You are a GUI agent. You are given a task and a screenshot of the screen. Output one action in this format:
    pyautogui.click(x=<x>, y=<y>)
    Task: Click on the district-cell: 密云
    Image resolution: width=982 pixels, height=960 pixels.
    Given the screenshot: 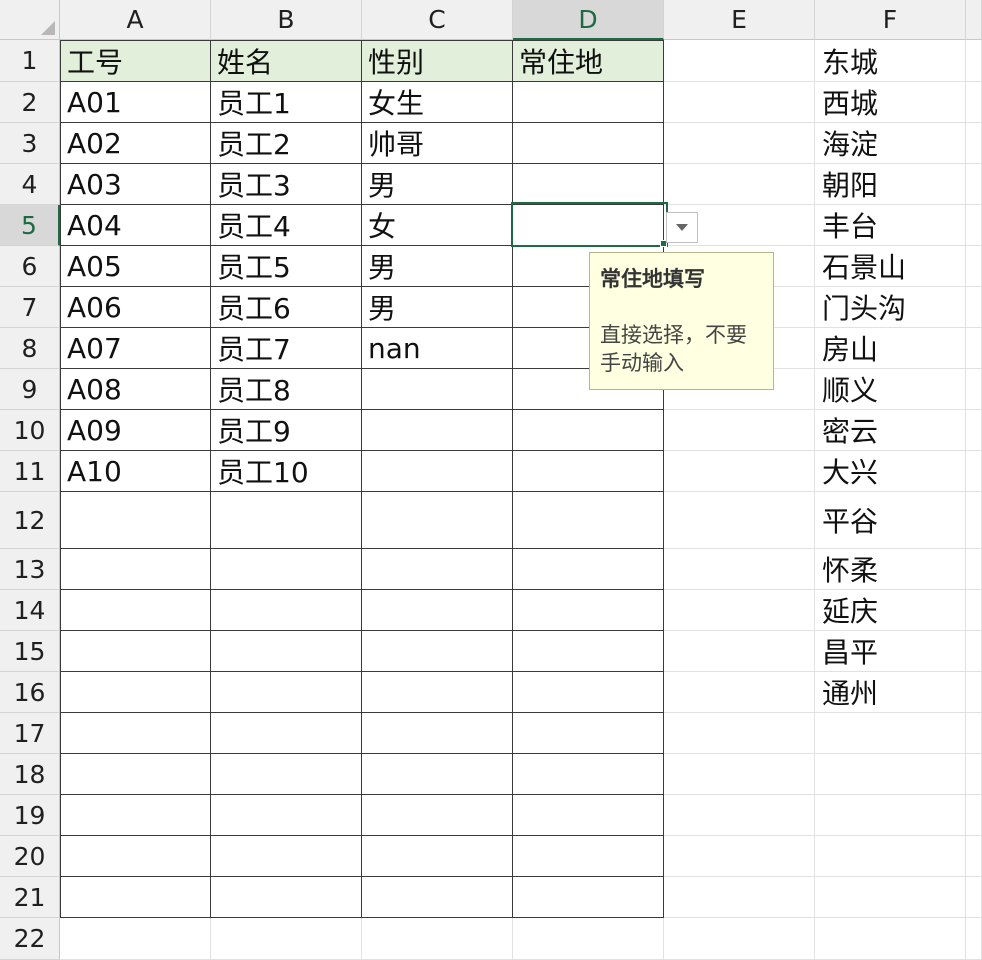 What is the action you would take?
    pyautogui.click(x=890, y=430)
    